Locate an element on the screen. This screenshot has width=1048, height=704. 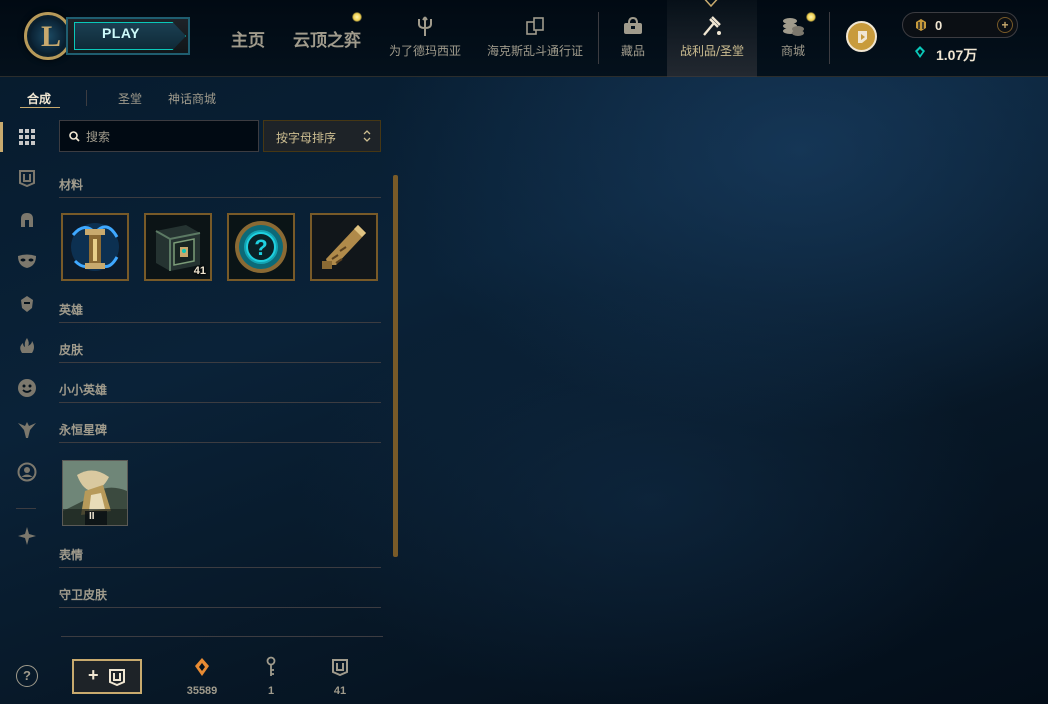
nav-loot-label: 战利品/圣堂 is located at coordinates (712, 51).